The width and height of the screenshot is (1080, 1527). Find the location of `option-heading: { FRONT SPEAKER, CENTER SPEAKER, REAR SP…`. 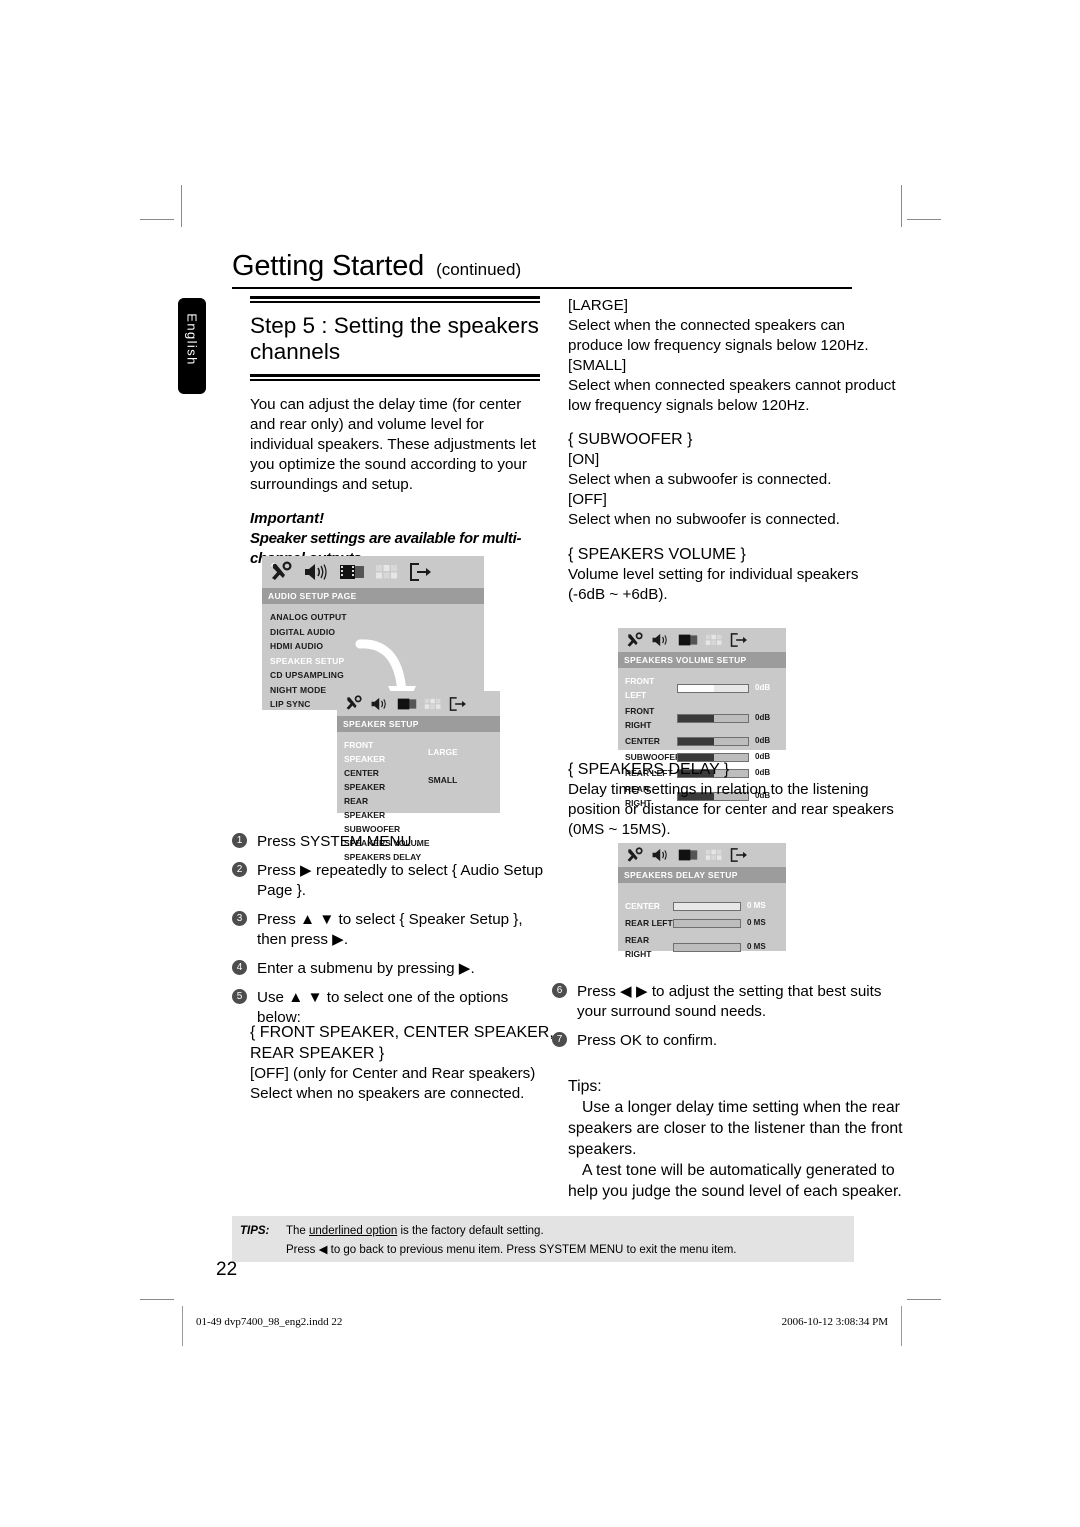

option-heading: { FRONT SPEAKER, CENTER SPEAKER, REAR SP… is located at coordinates (402, 1043).